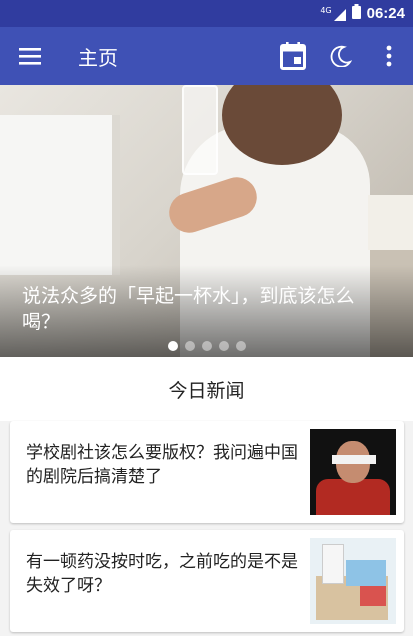 This screenshot has width=413, height=636. I want to click on signal-icon: 4G, so click(333, 13).